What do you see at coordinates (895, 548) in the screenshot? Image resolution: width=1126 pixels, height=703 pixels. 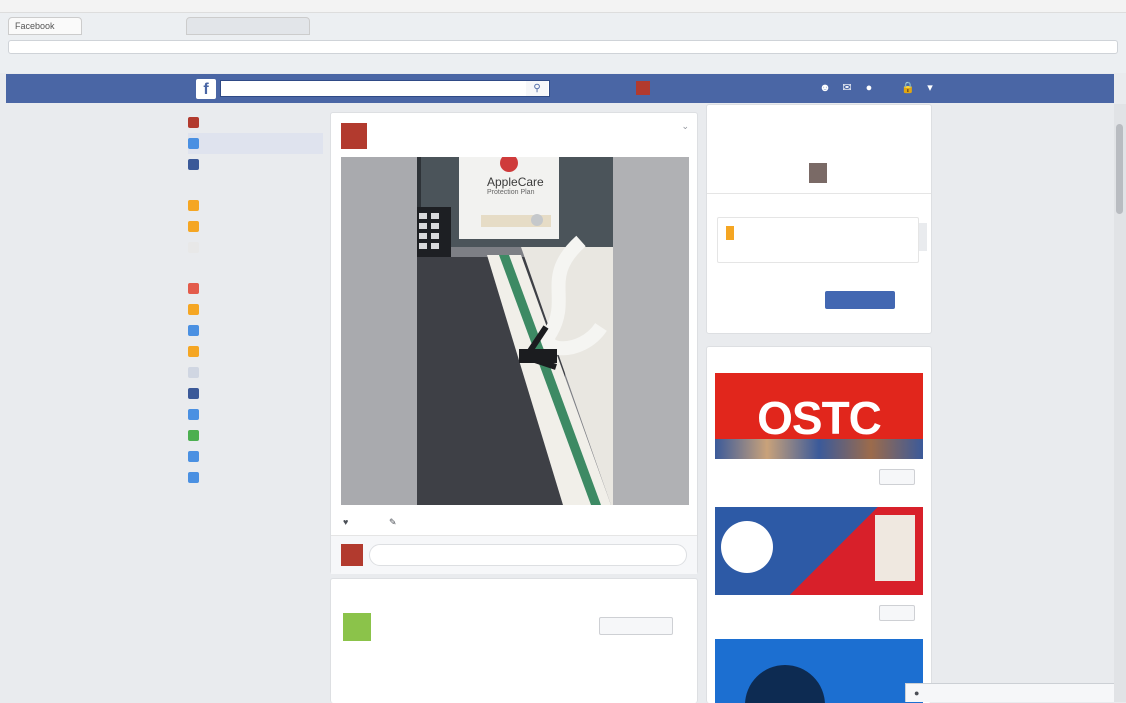 I see `ad-product` at bounding box center [895, 548].